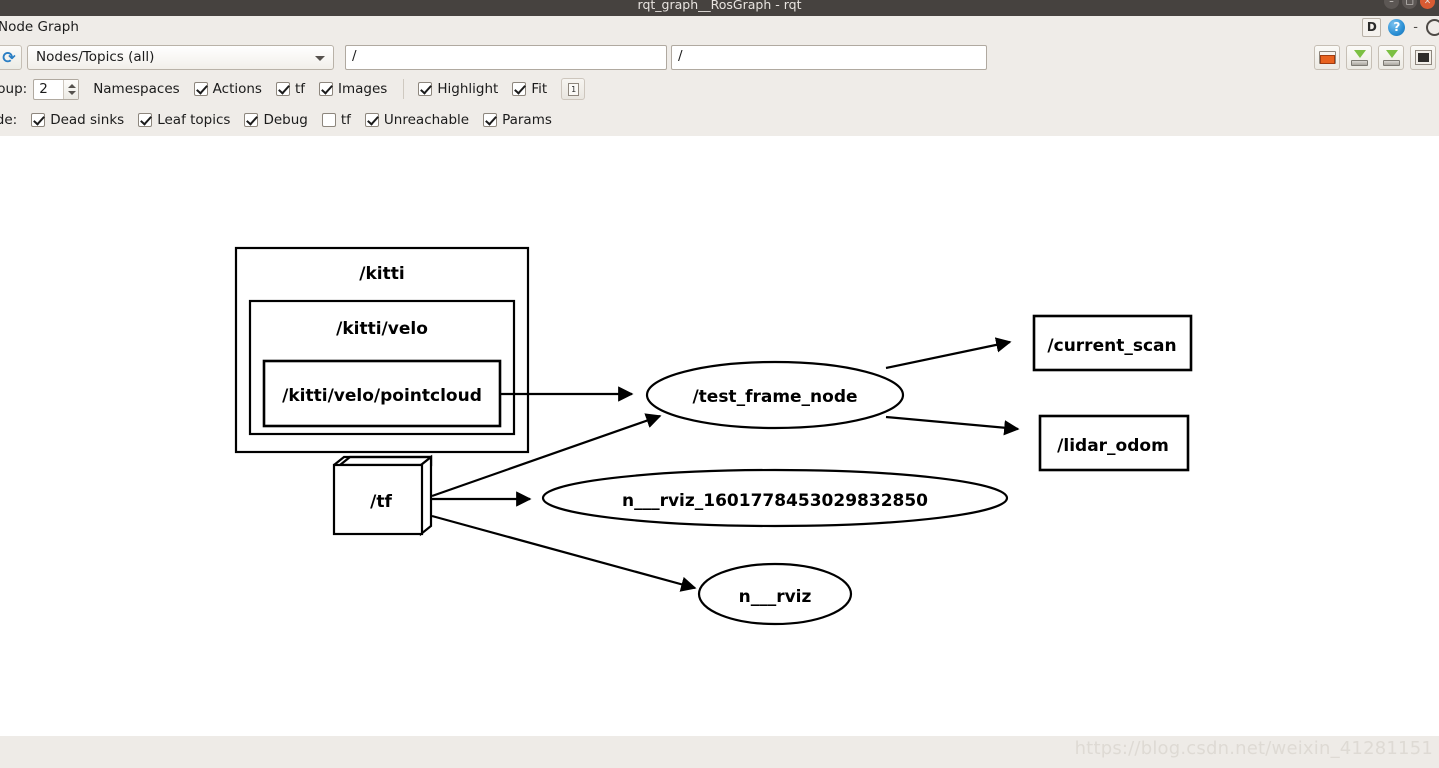 The height and width of the screenshot is (768, 1439). I want to click on checkbox-debug: Debug, so click(276, 120).